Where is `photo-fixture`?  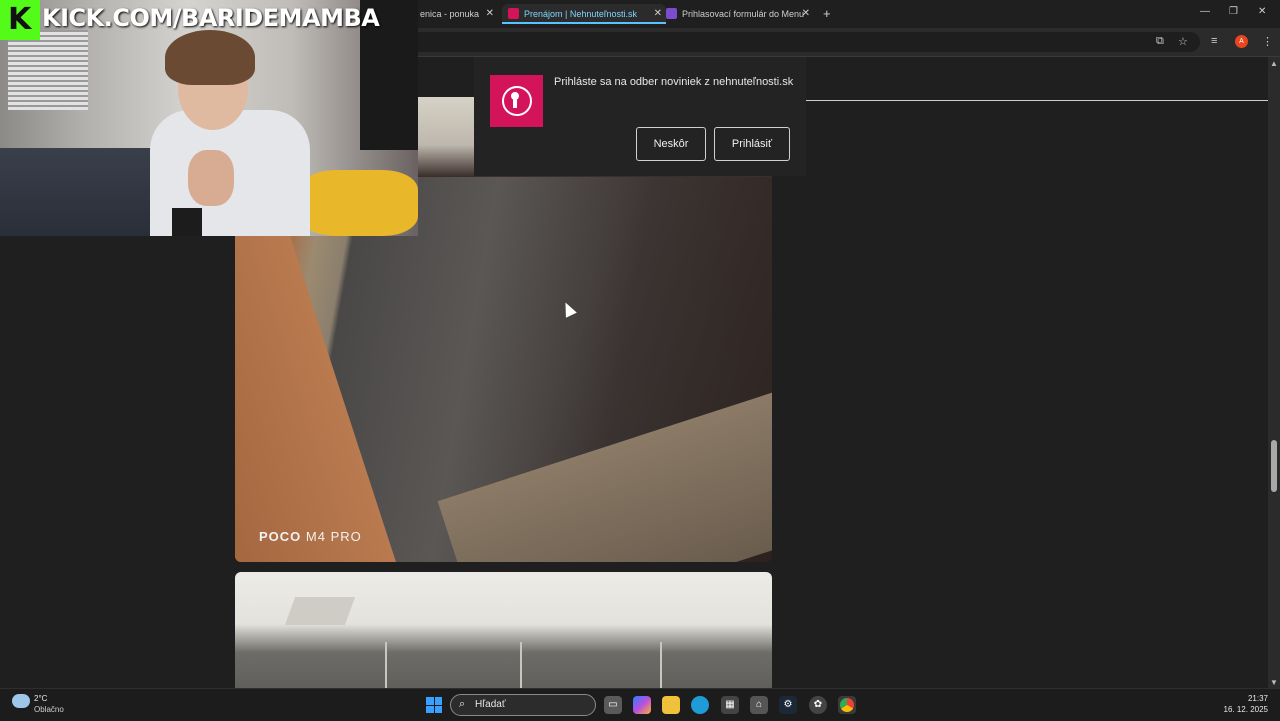 photo-fixture is located at coordinates (320, 611).